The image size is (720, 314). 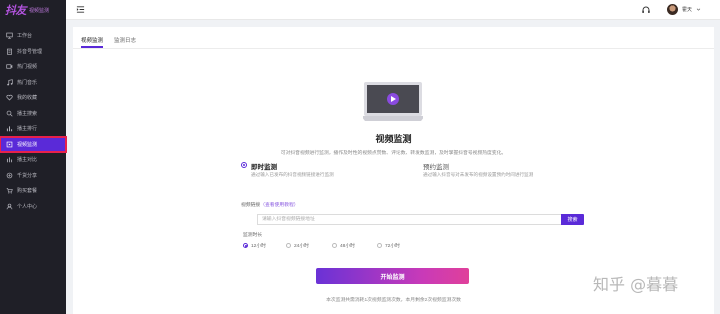 What do you see at coordinates (39, 10) in the screenshot?
I see `logo-subtitle: 视频监测` at bounding box center [39, 10].